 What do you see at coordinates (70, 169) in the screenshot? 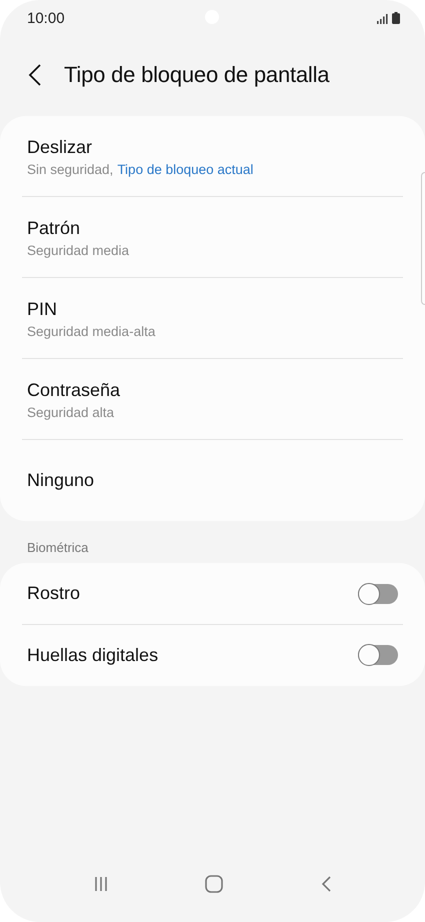
I see `item-subtitle: Sin seguridad,` at bounding box center [70, 169].